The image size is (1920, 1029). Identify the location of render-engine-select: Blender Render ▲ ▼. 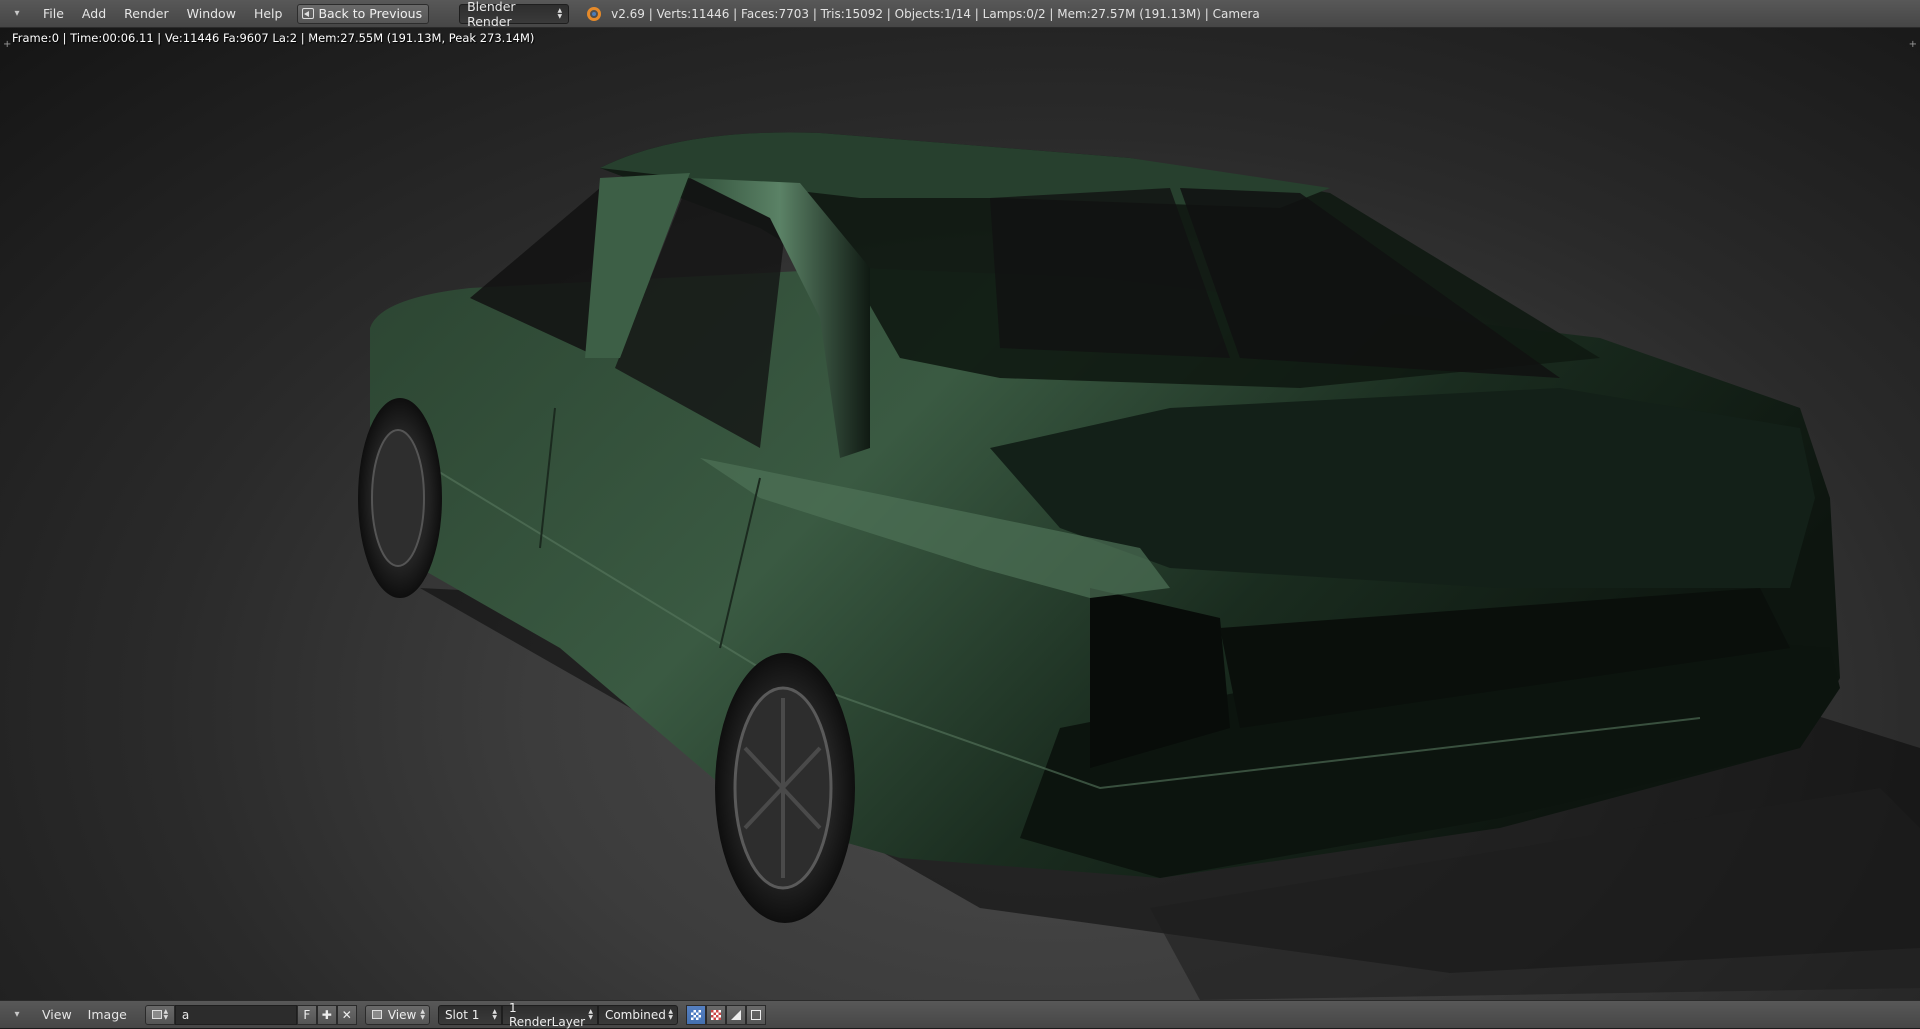
(514, 14).